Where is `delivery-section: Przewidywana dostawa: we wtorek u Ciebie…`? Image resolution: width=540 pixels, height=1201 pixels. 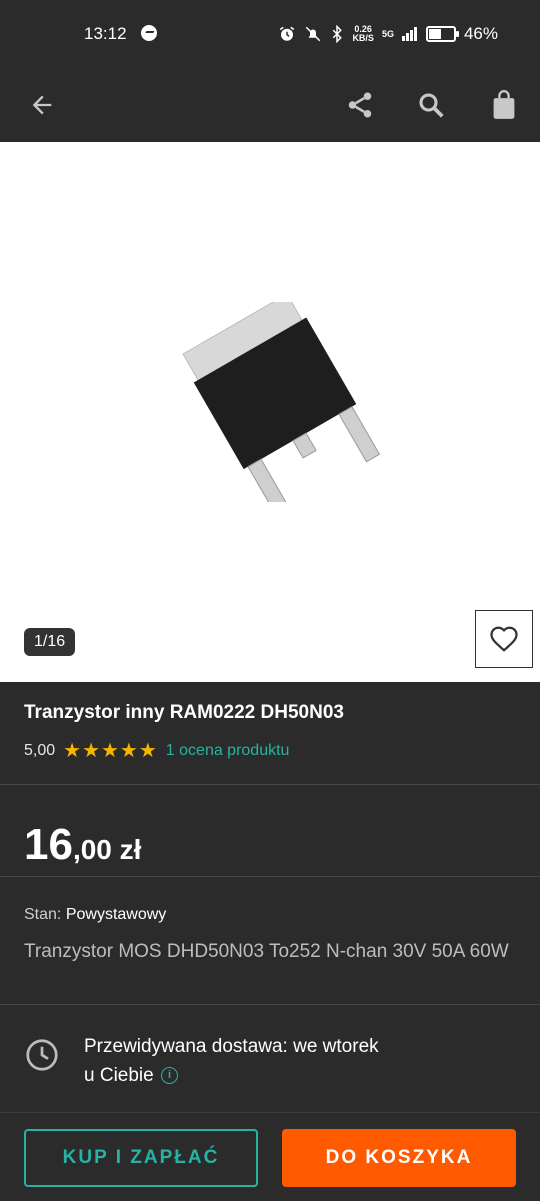 delivery-section: Przewidywana dostawa: we wtorek u Ciebie… is located at coordinates (270, 1057).